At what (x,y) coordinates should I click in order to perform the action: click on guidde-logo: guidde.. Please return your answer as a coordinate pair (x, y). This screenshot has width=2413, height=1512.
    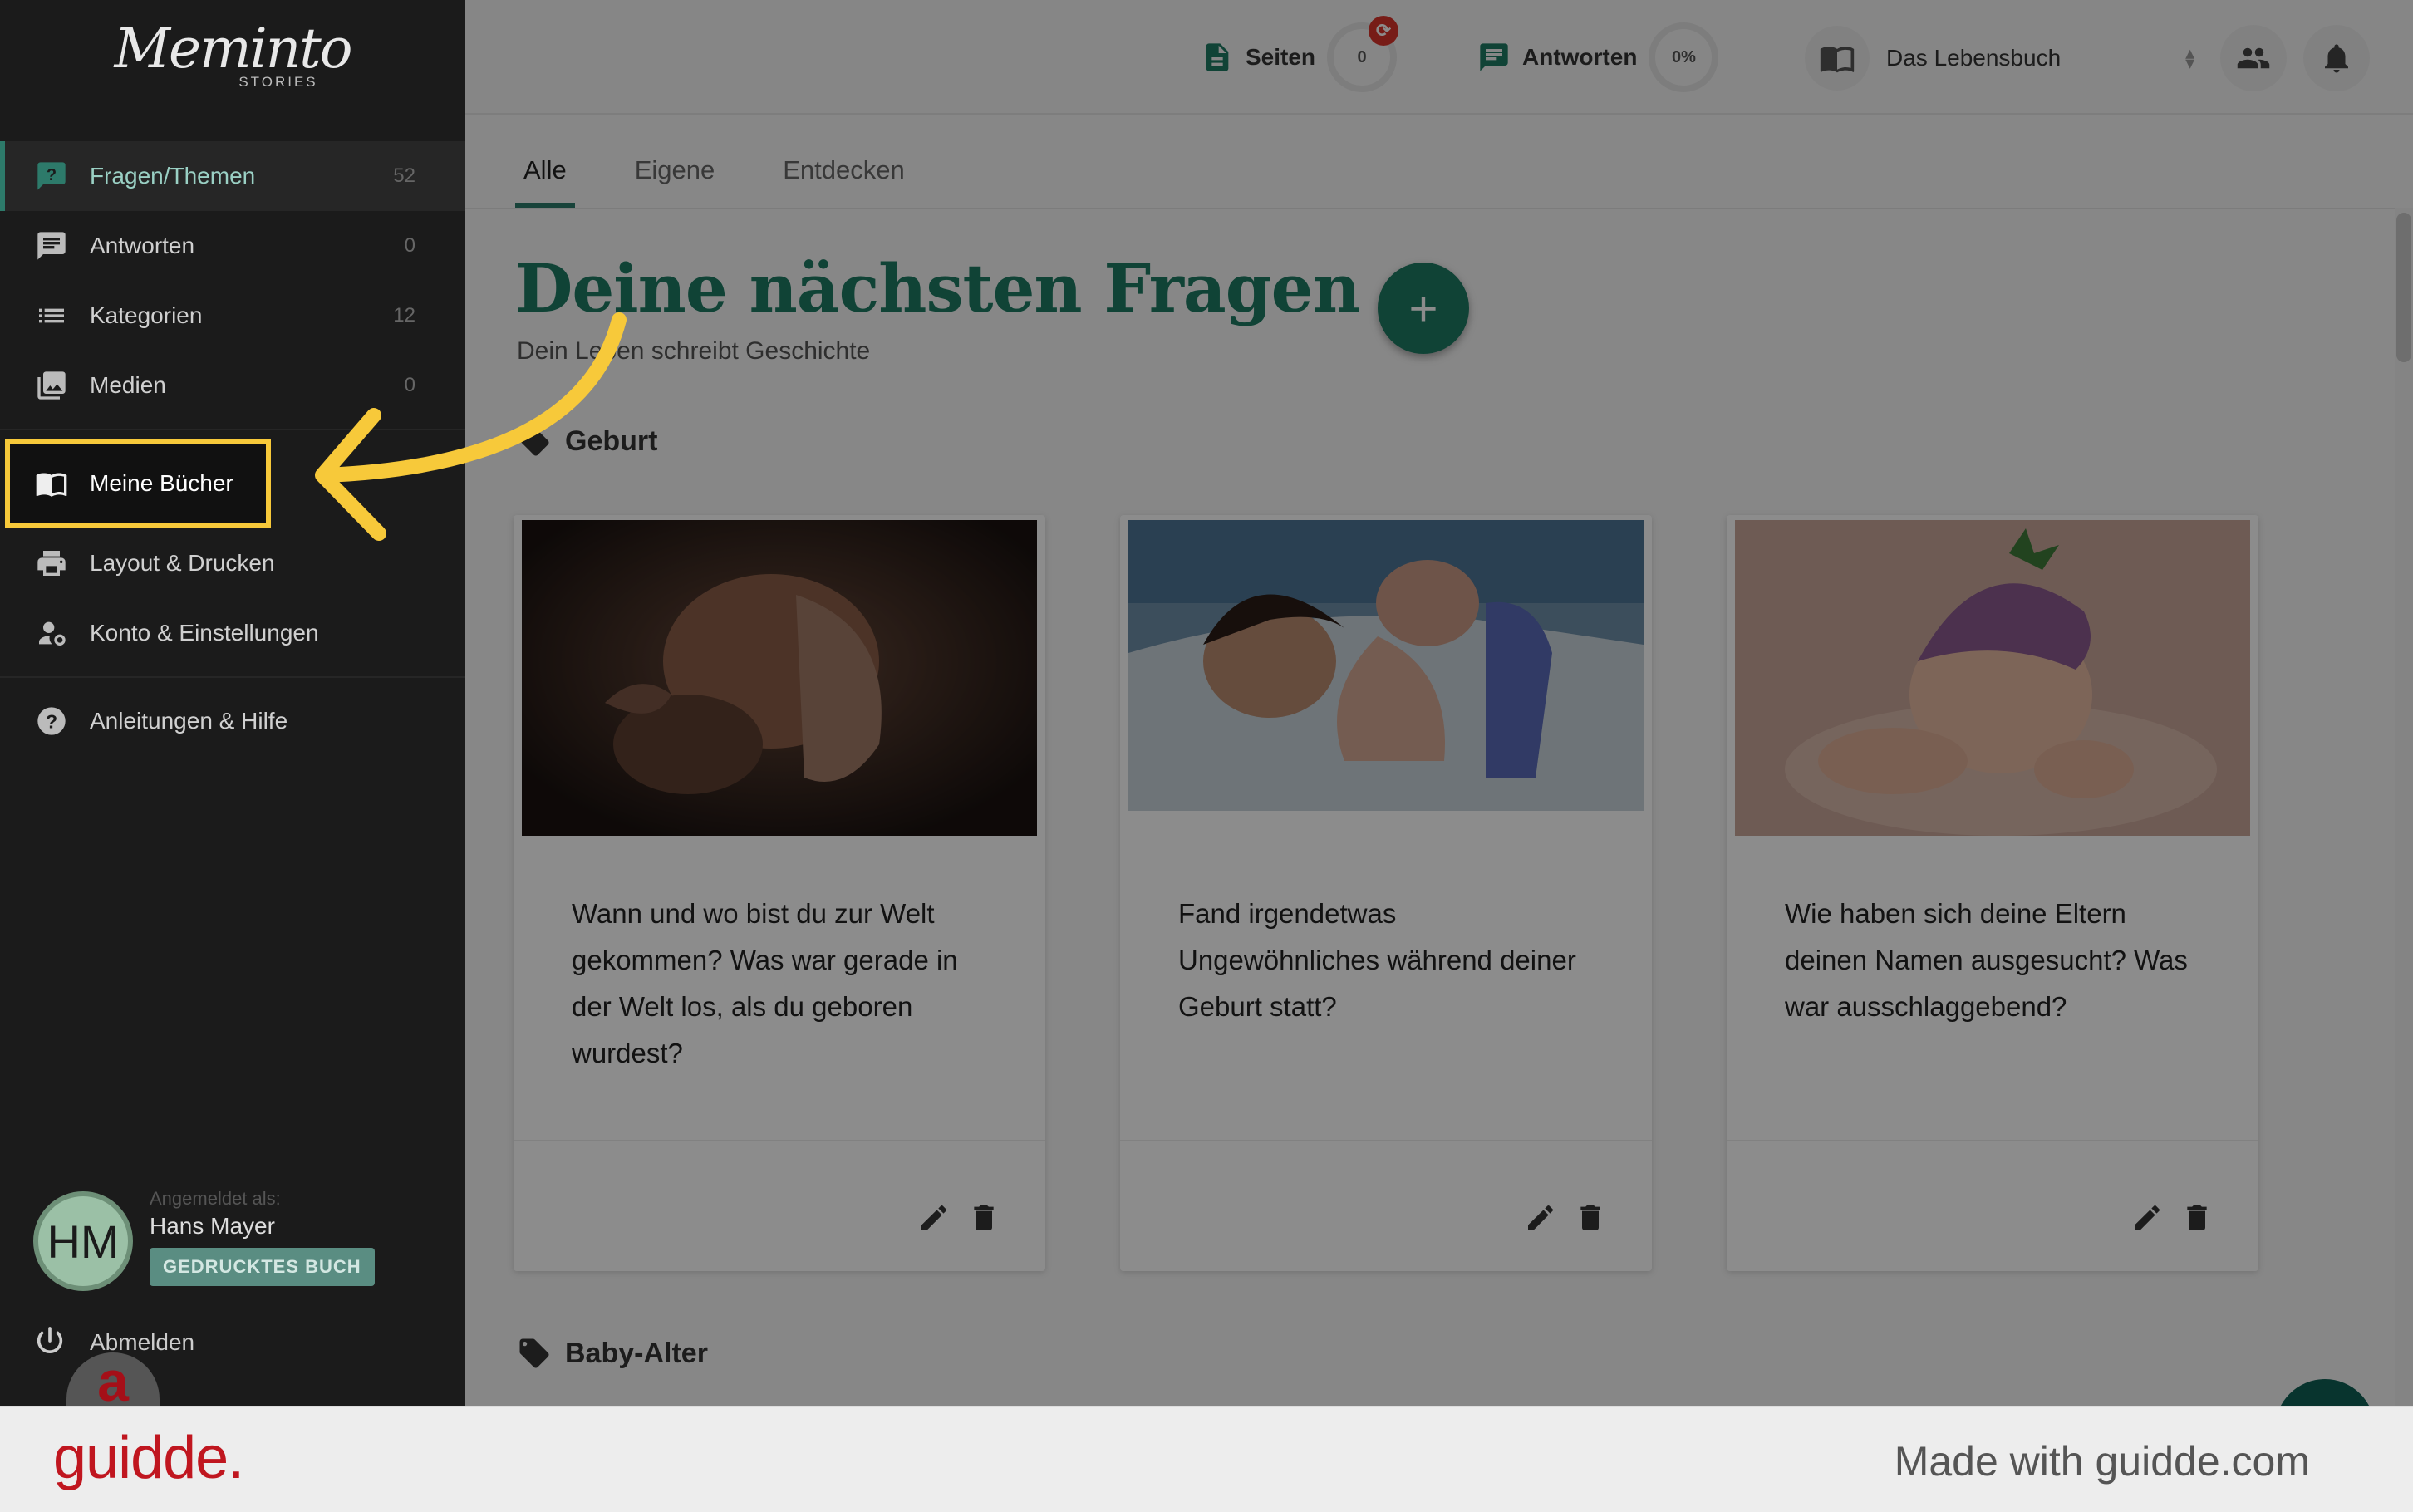
    Looking at the image, I should click on (148, 1458).